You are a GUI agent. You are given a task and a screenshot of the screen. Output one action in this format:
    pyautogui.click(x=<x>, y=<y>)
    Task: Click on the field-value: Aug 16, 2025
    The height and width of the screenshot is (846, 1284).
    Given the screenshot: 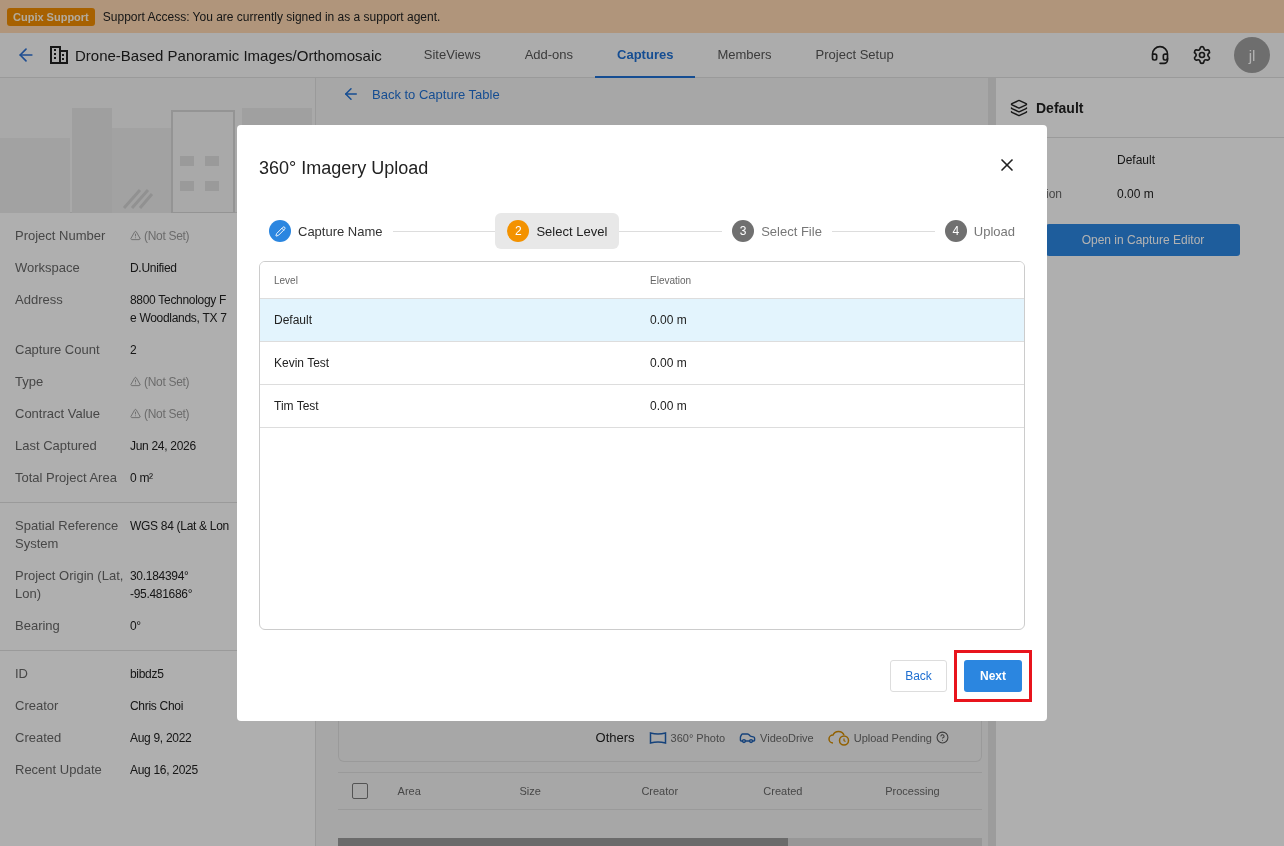 What is the action you would take?
    pyautogui.click(x=164, y=770)
    